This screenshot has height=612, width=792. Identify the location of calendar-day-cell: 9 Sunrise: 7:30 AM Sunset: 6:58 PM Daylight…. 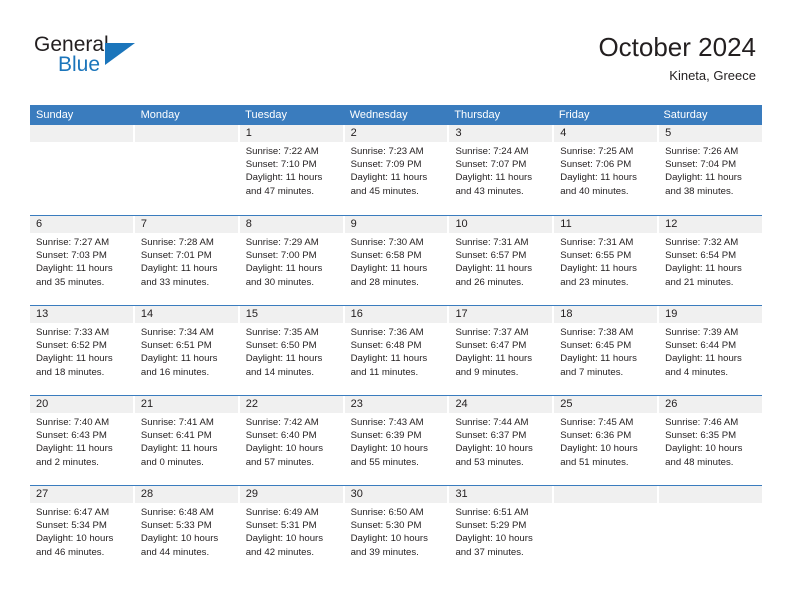
(397, 260).